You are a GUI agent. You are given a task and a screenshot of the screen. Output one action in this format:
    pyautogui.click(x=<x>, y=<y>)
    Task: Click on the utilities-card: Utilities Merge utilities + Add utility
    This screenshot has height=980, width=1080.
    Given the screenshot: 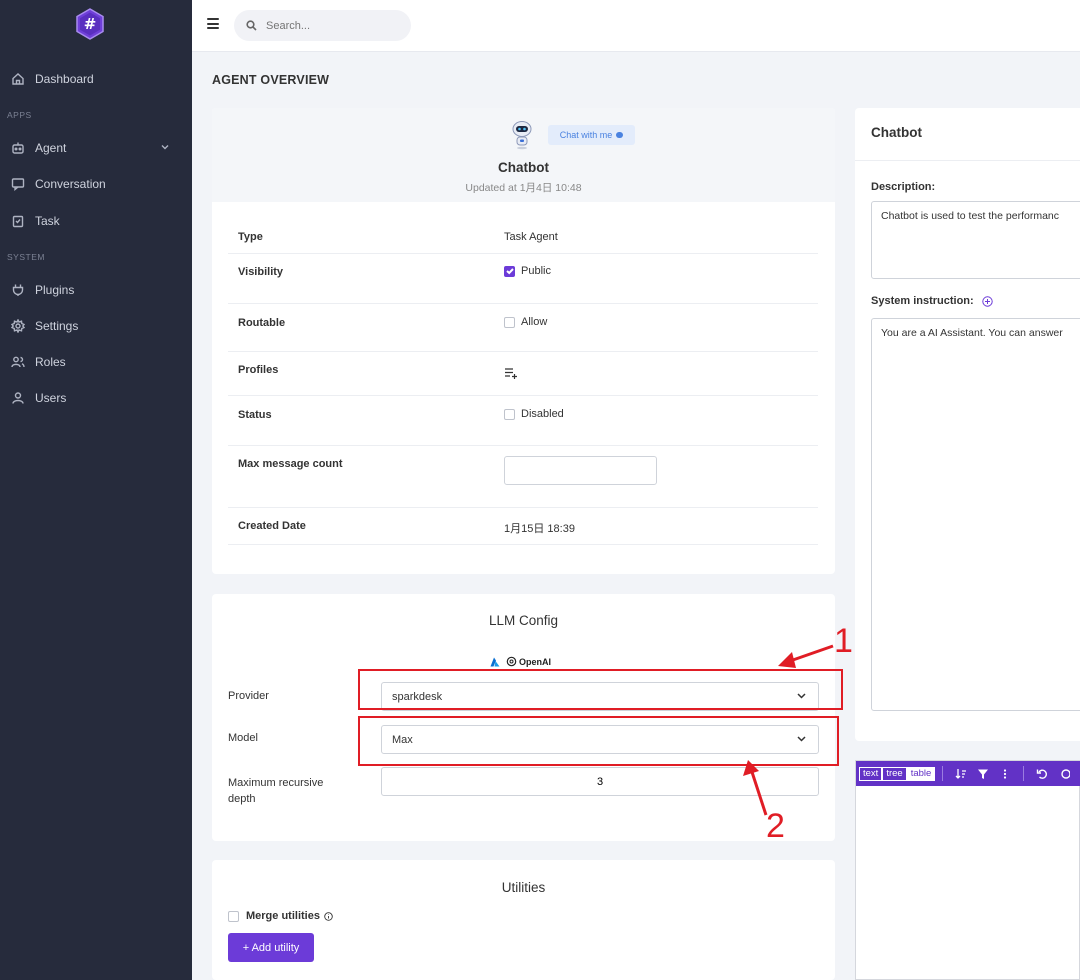 What is the action you would take?
    pyautogui.click(x=523, y=920)
    